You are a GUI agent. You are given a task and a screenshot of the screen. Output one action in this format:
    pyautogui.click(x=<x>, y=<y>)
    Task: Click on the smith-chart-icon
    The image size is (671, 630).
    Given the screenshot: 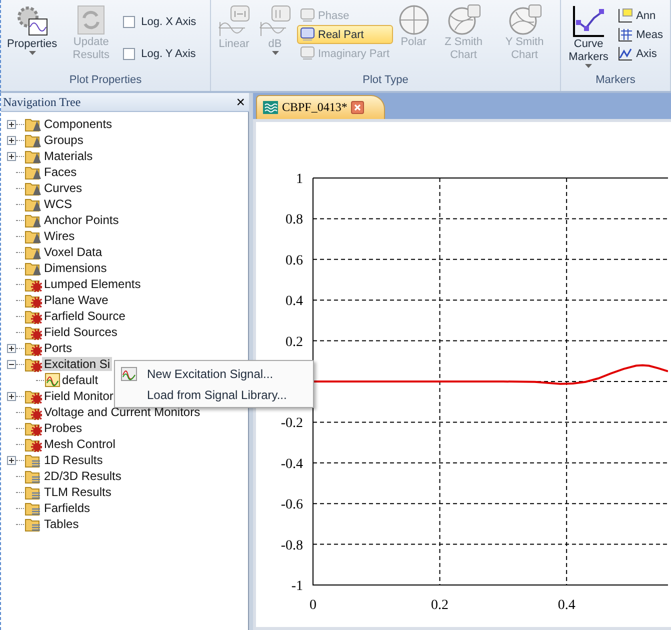 What is the action you would take?
    pyautogui.click(x=463, y=20)
    